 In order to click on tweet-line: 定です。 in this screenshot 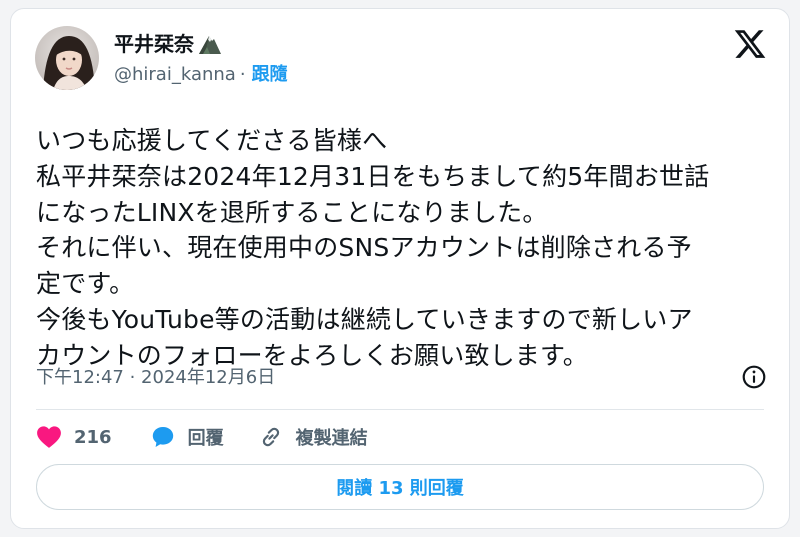, I will do `click(85, 284)`.